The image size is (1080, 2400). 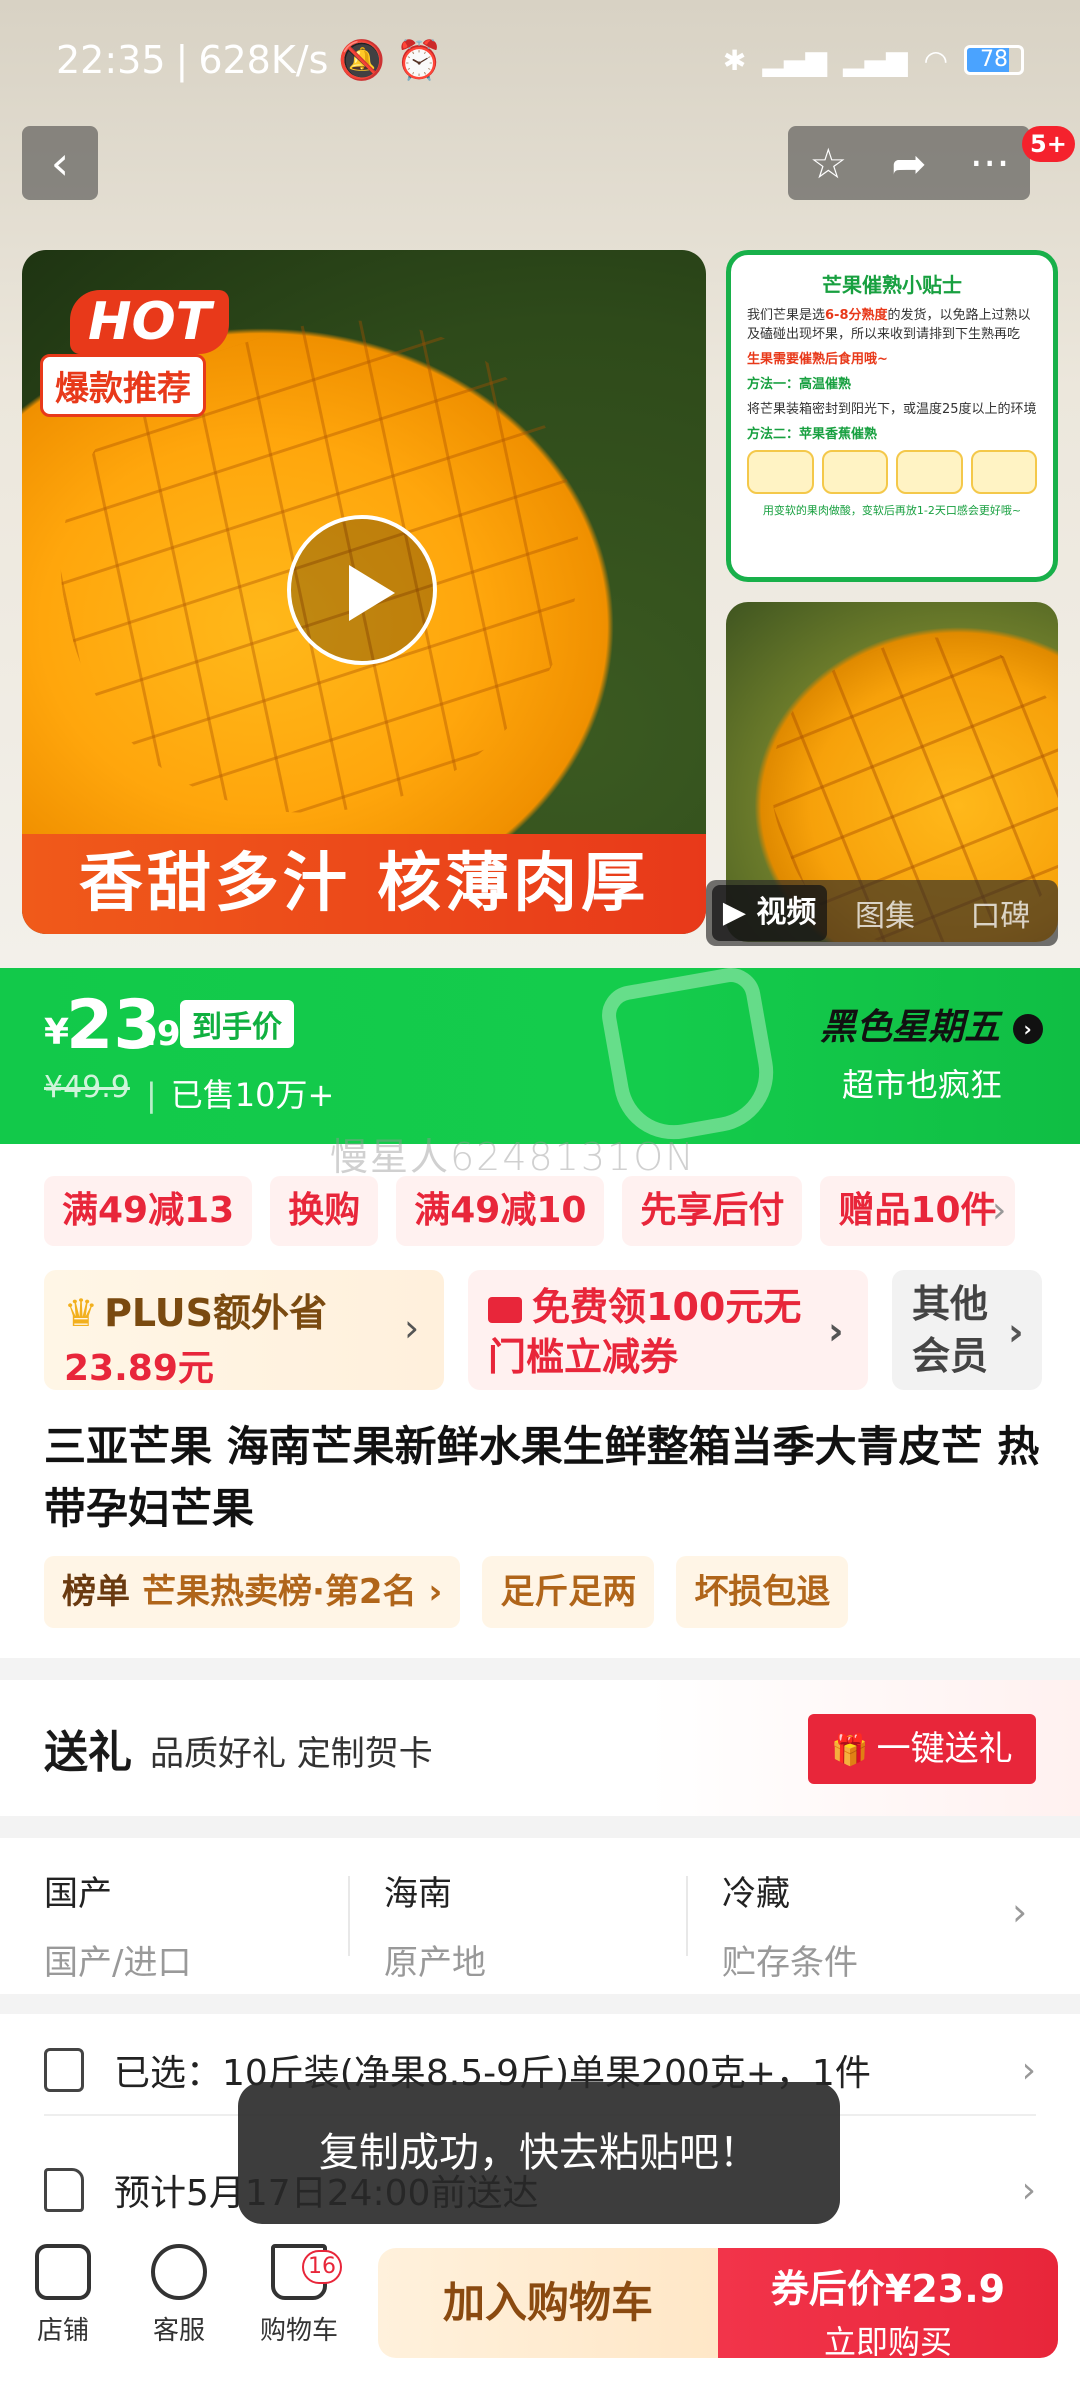 What do you see at coordinates (540, 60) in the screenshot?
I see `status-bar: 22:35 | 628K/s 🔕 ⏰ ✱ ▂▄▆ ▂▄▆ ◠ 78` at bounding box center [540, 60].